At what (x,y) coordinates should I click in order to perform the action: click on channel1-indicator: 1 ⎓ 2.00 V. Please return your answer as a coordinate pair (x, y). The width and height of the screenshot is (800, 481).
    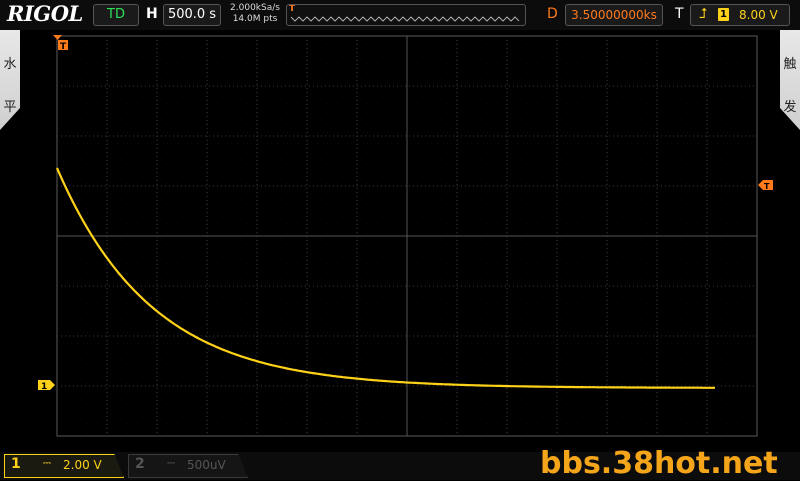
    Looking at the image, I should click on (64, 466).